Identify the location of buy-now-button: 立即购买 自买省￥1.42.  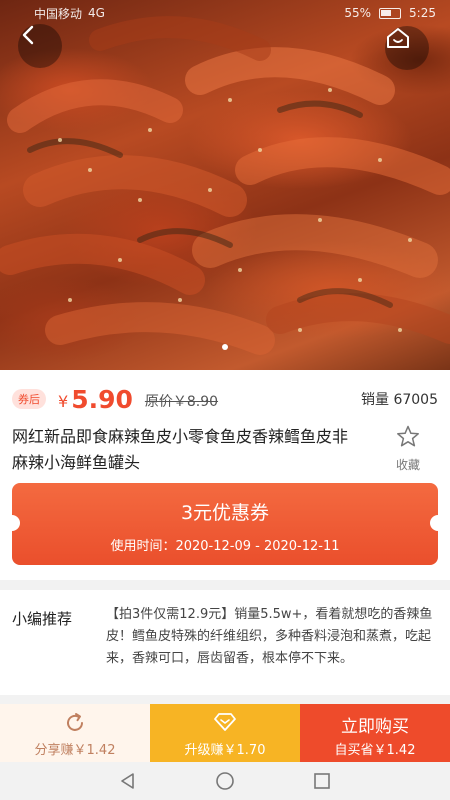
(375, 733).